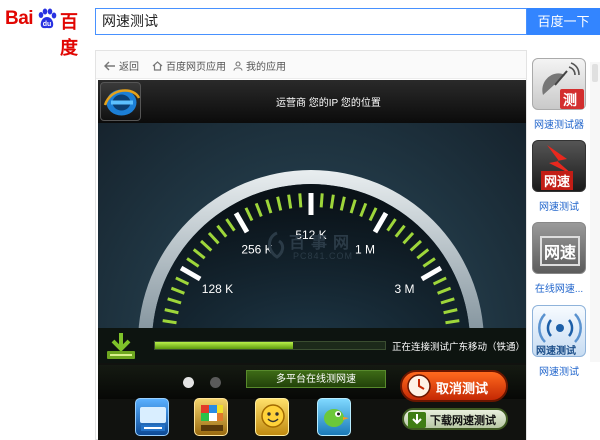  I want to click on watermark: 百事网 PC841.COM, so click(330, 249).